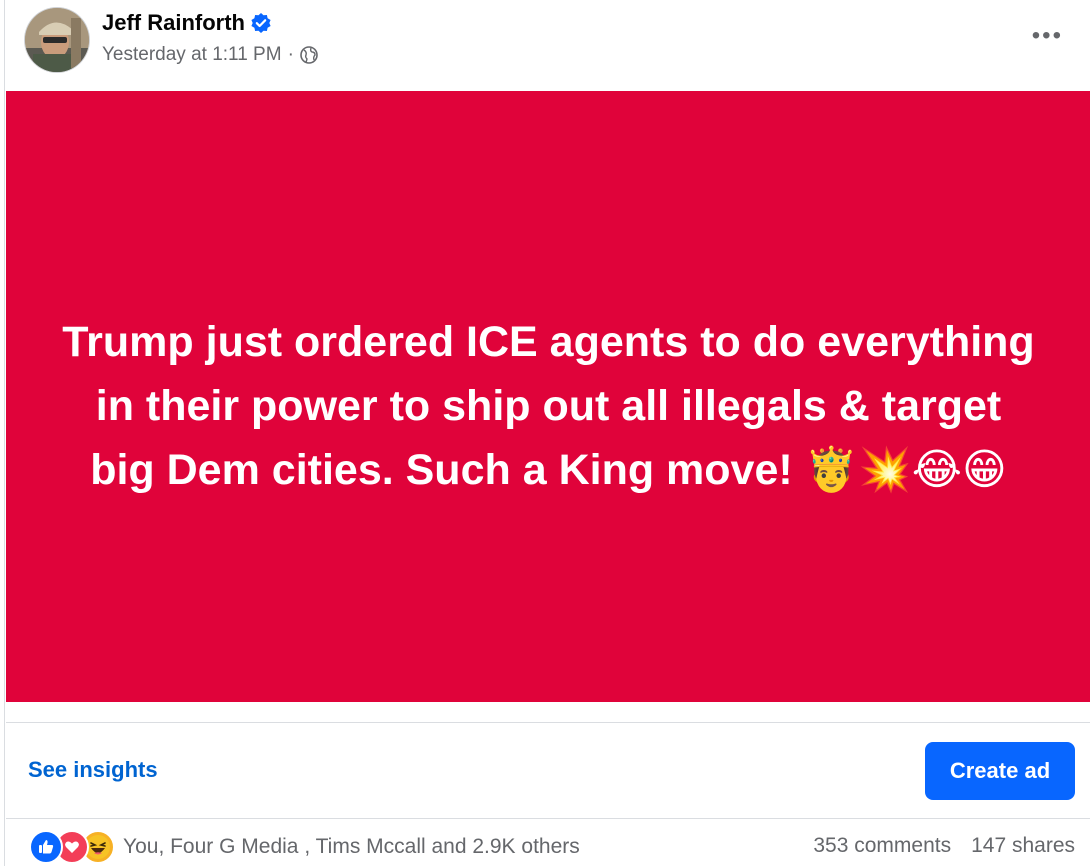 The height and width of the screenshot is (866, 1090). What do you see at coordinates (1023, 846) in the screenshot?
I see `shares-count: 147 shares` at bounding box center [1023, 846].